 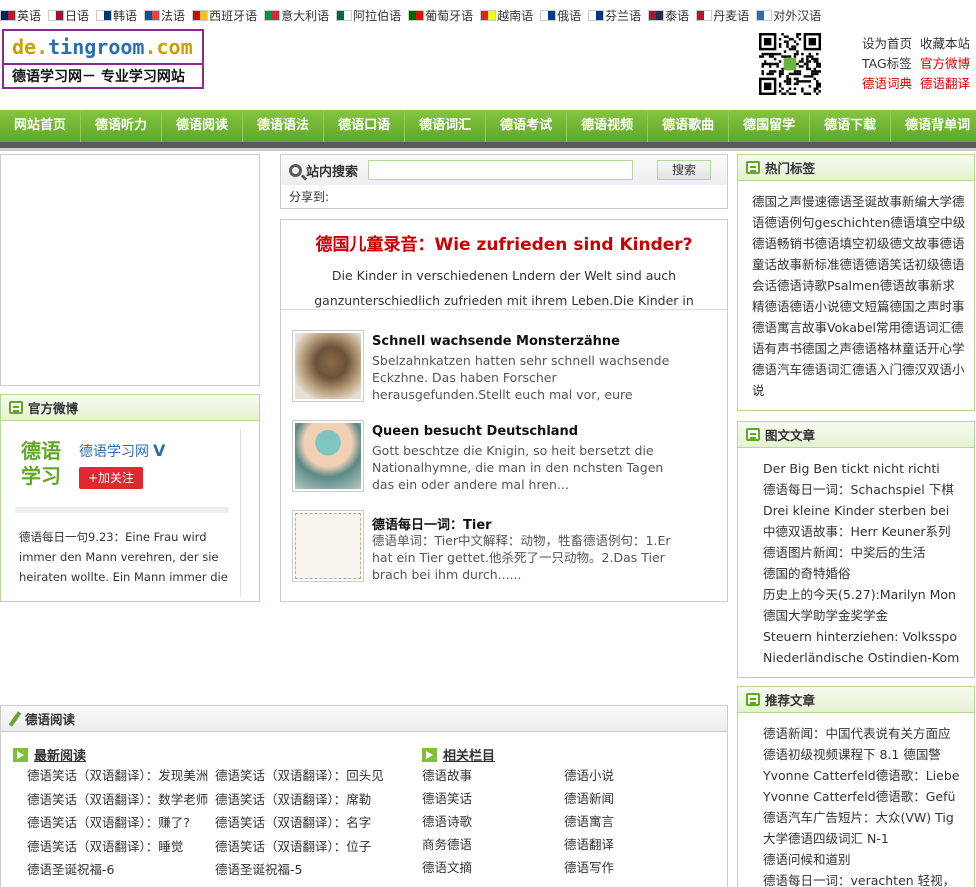 I want to click on related-column-link: 德语翻译, so click(x=635, y=844).